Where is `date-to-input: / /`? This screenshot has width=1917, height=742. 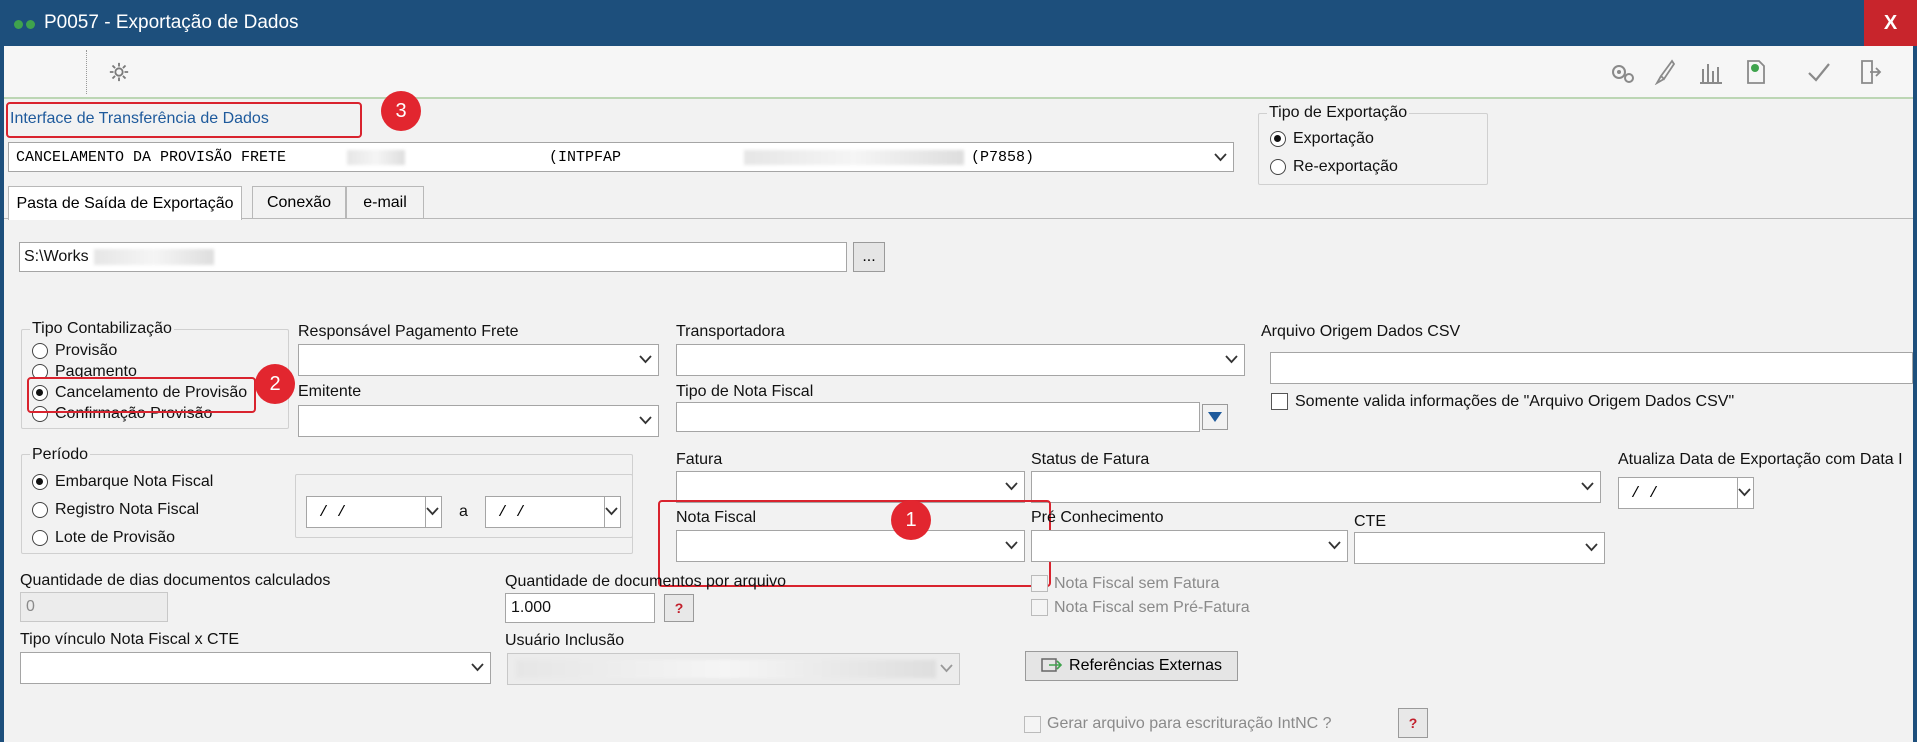 date-to-input: / / is located at coordinates (553, 512).